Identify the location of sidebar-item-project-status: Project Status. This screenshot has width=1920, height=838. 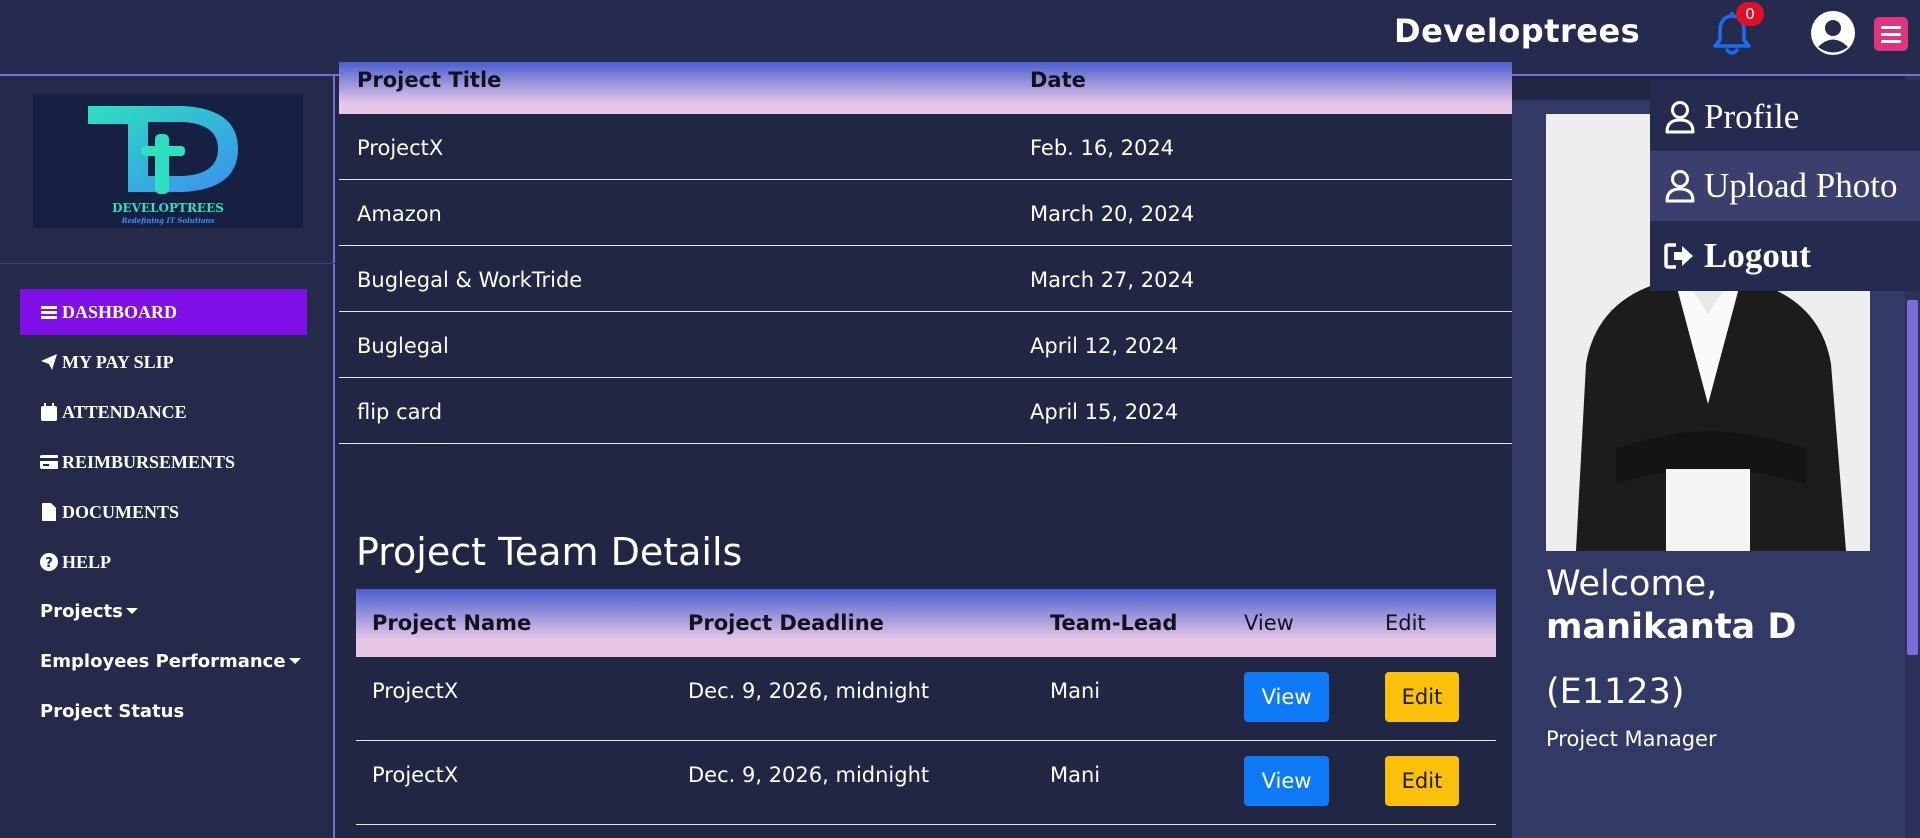
(163, 711).